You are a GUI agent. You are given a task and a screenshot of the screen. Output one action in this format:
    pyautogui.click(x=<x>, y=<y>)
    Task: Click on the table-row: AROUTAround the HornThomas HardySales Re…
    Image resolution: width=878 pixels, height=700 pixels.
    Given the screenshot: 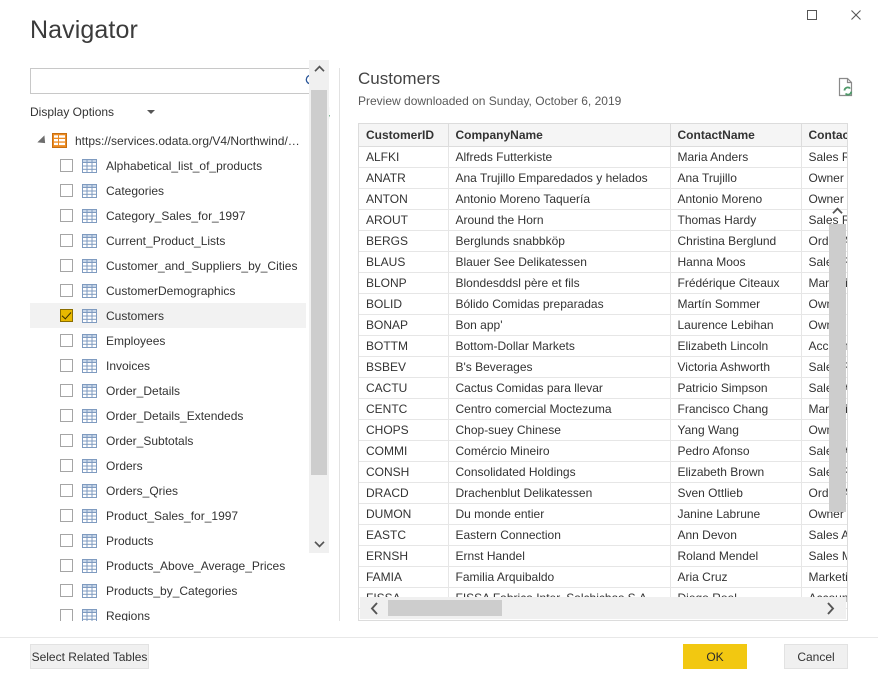 What is the action you would take?
    pyautogui.click(x=603, y=220)
    